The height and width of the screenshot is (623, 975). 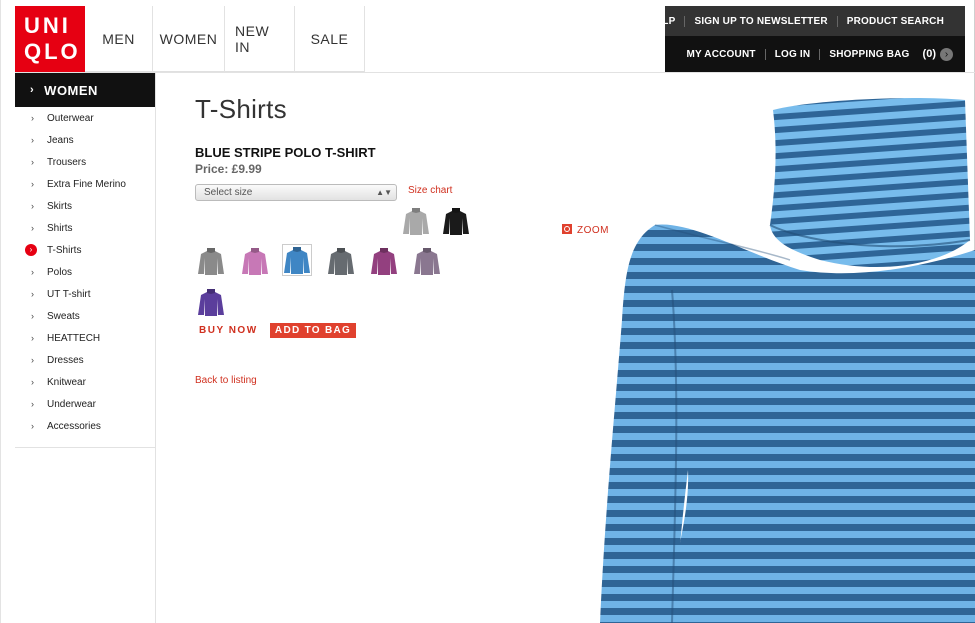 What do you see at coordinates (226, 380) in the screenshot?
I see `back-to-listing-link: Back to listing` at bounding box center [226, 380].